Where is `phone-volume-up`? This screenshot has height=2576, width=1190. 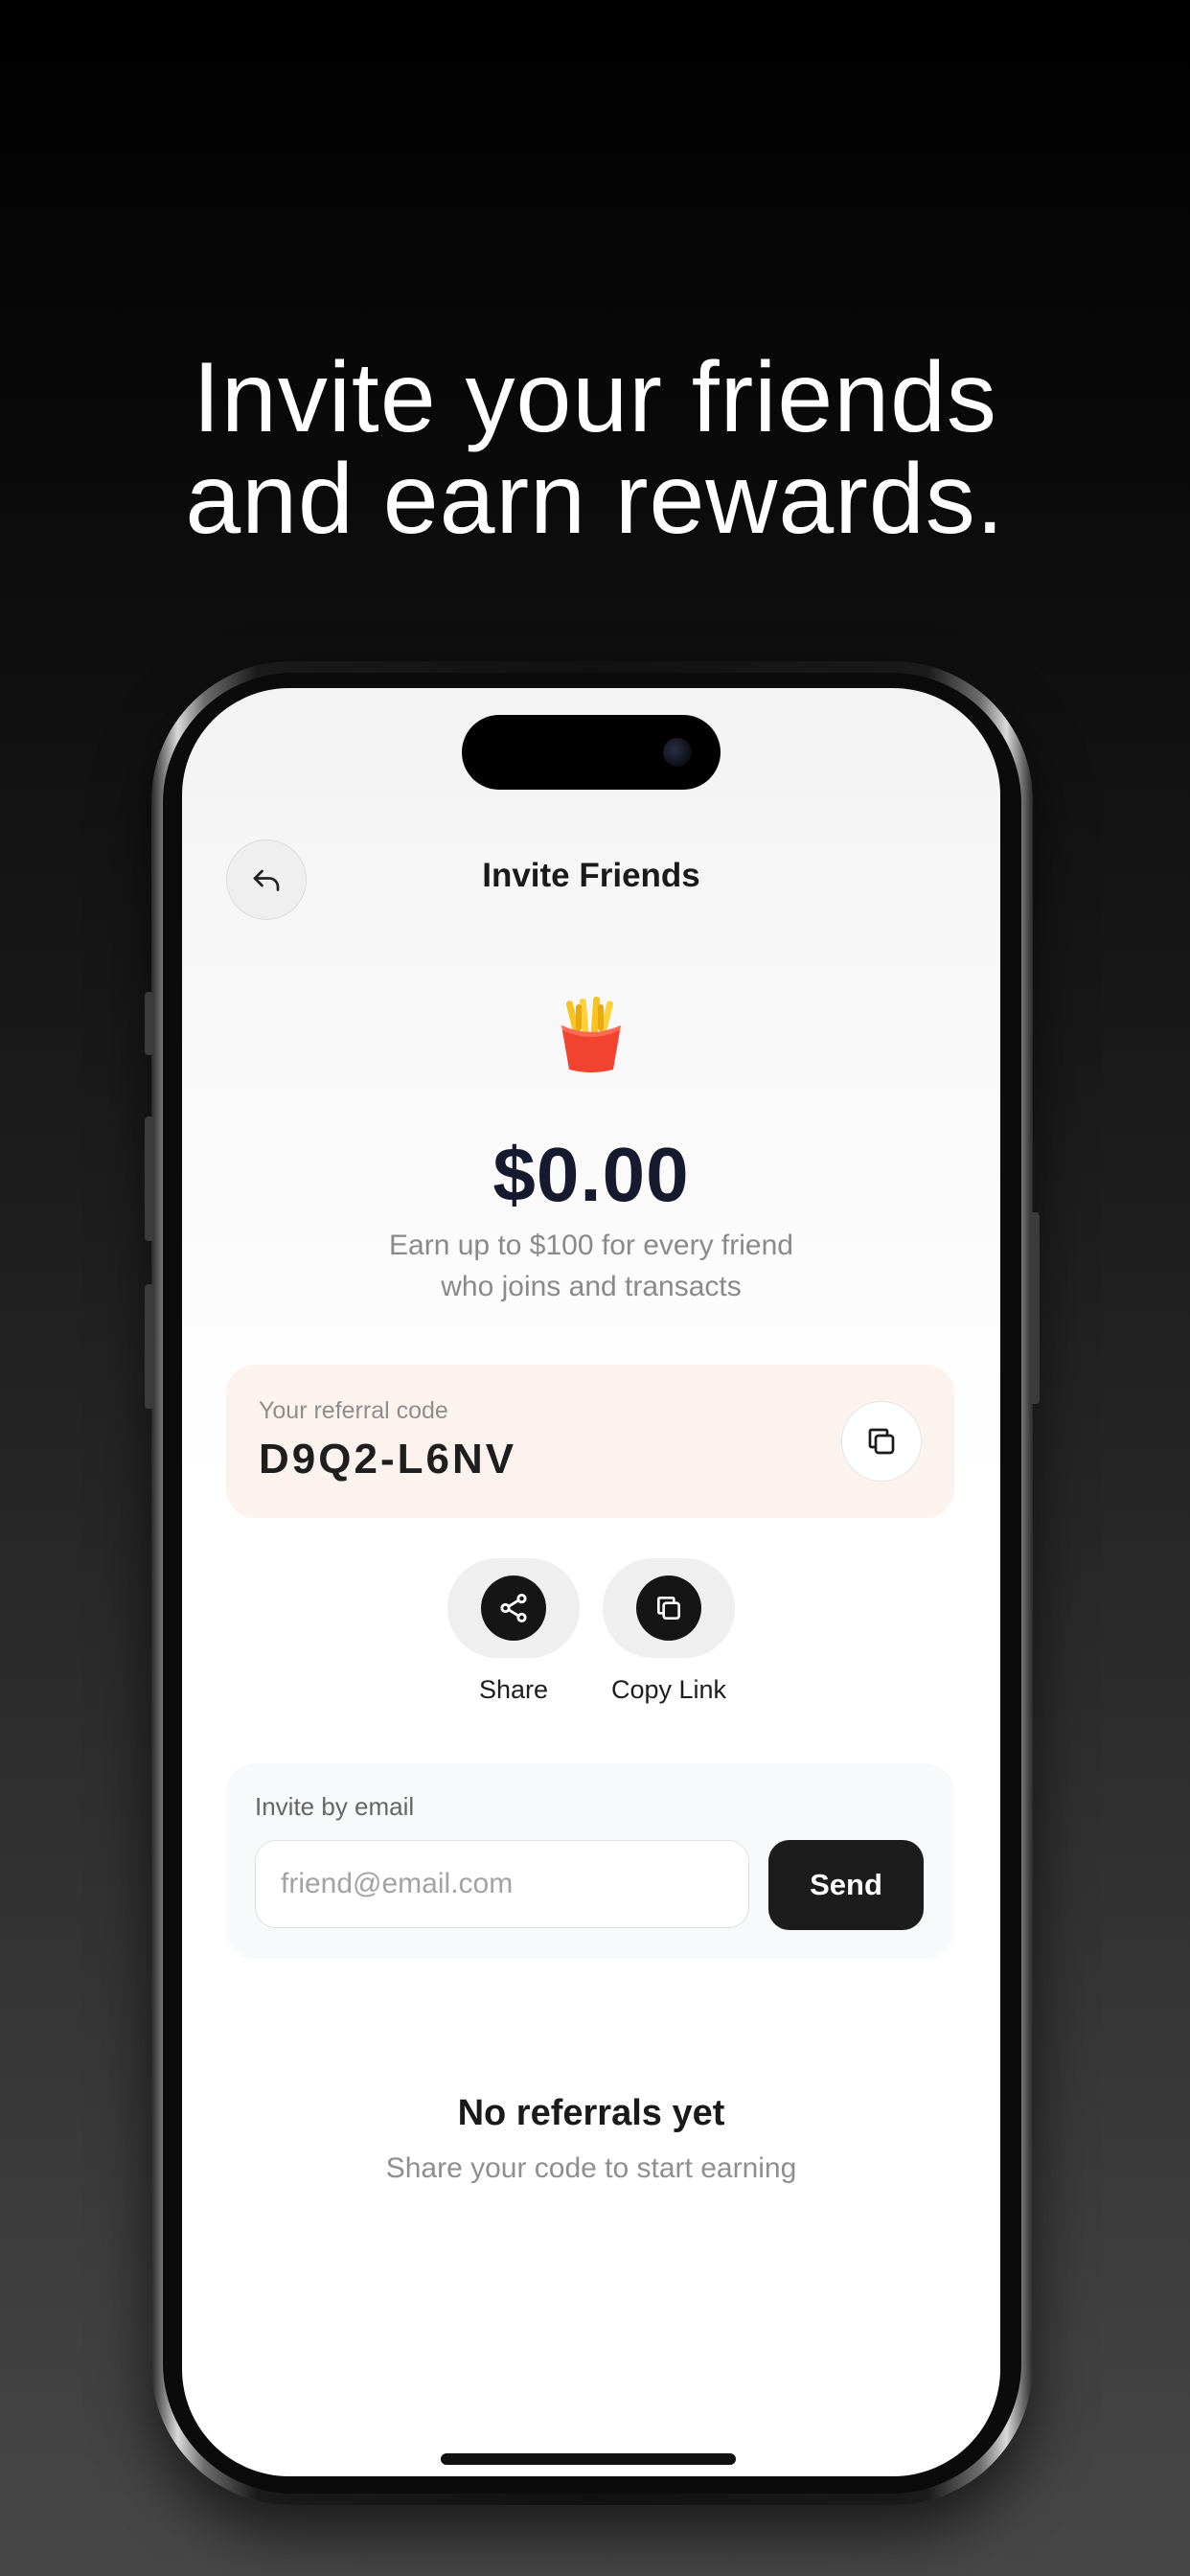
phone-volume-up is located at coordinates (150, 1178).